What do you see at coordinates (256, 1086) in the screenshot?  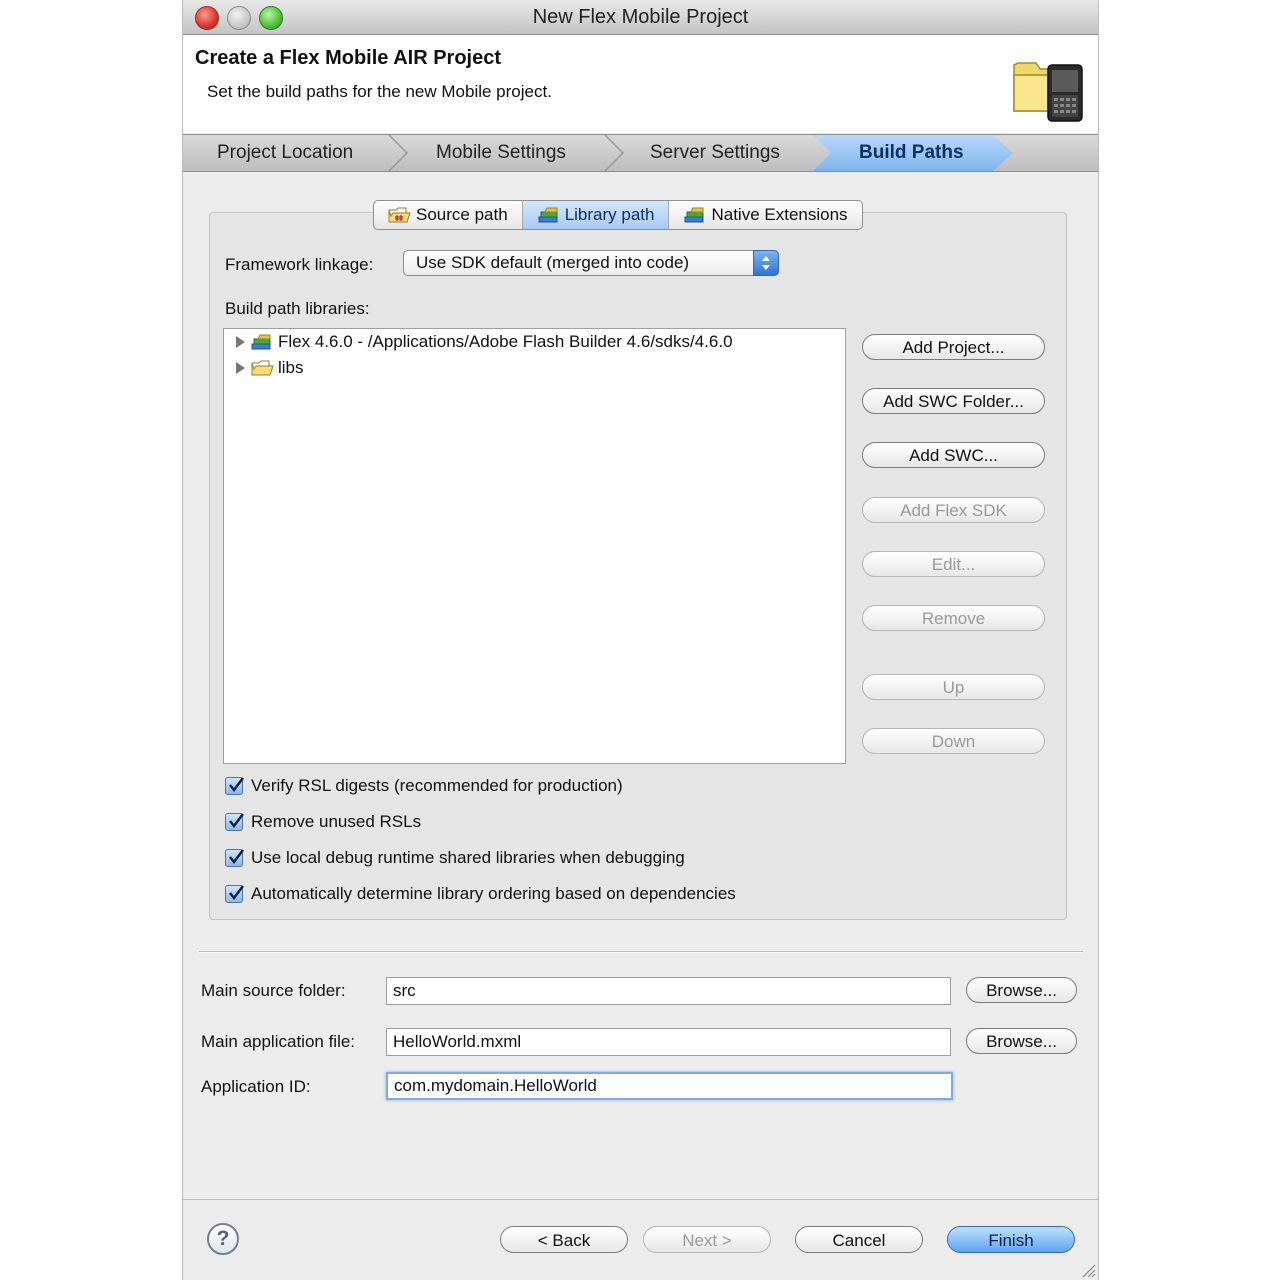 I see `application-id-label: Application ID:` at bounding box center [256, 1086].